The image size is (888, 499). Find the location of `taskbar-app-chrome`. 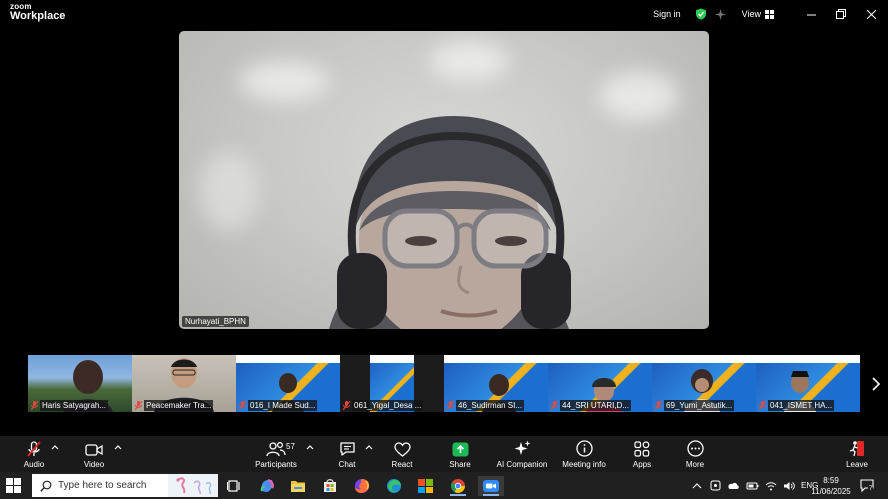

taskbar-app-chrome is located at coordinates (458, 486).